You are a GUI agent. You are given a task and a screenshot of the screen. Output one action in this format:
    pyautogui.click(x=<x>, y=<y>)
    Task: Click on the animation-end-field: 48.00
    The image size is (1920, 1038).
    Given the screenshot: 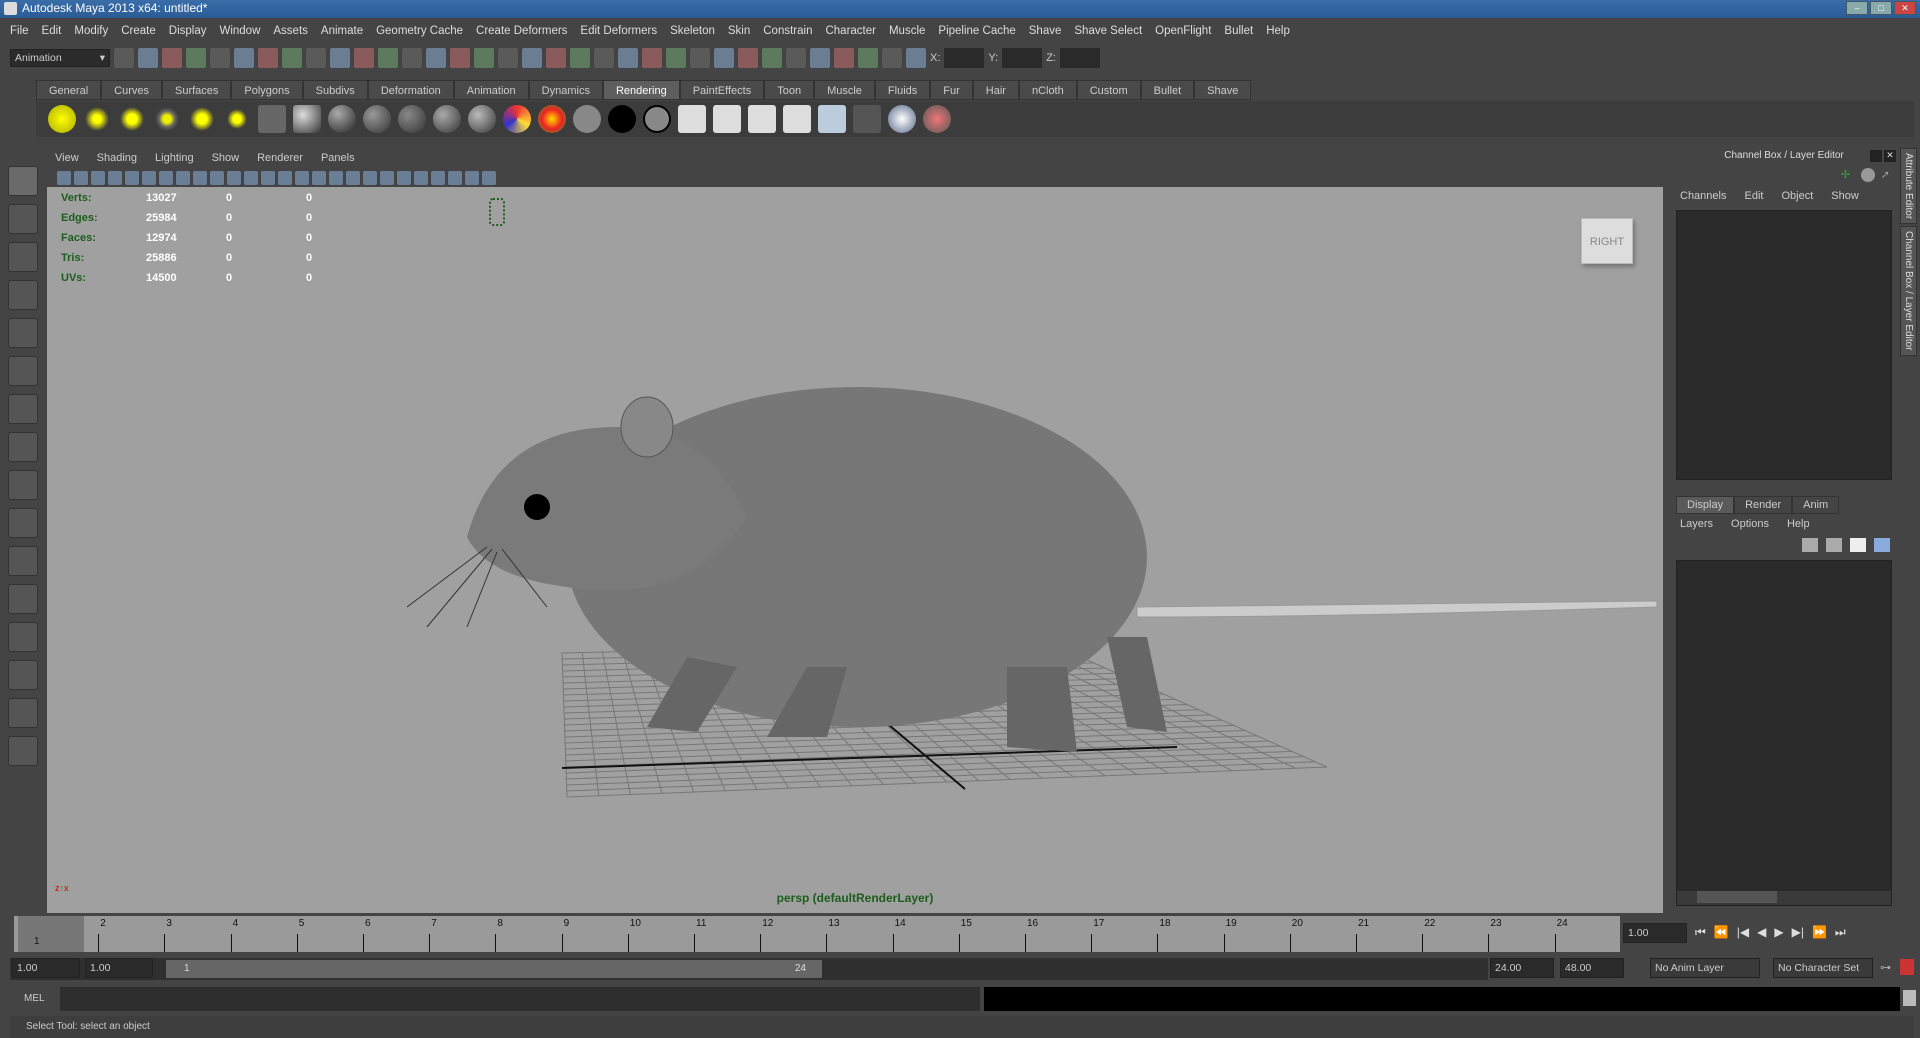 What is the action you would take?
    pyautogui.click(x=1592, y=968)
    